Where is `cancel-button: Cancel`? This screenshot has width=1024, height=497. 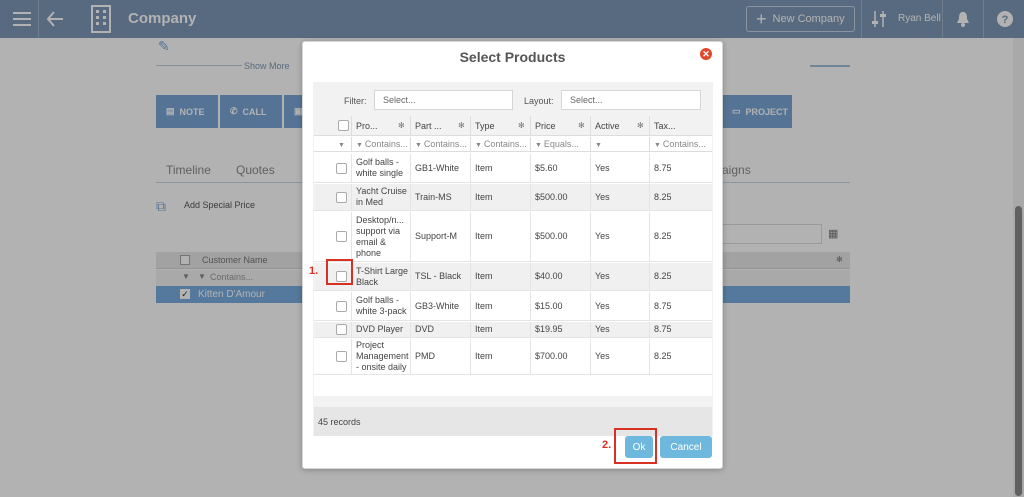
cancel-button: Cancel is located at coordinates (686, 447).